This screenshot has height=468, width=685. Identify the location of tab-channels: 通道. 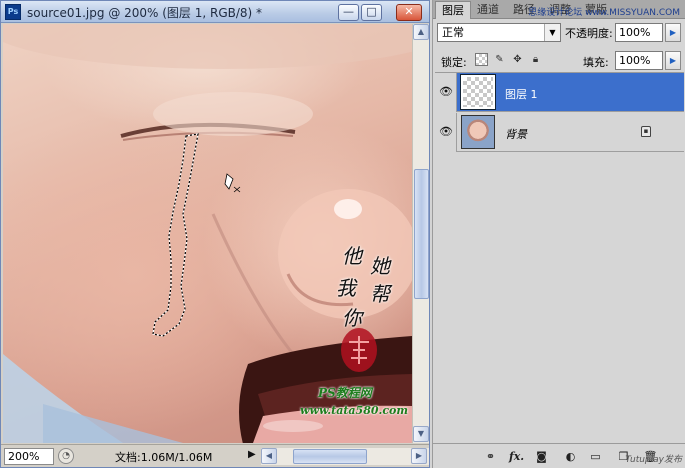
(488, 10).